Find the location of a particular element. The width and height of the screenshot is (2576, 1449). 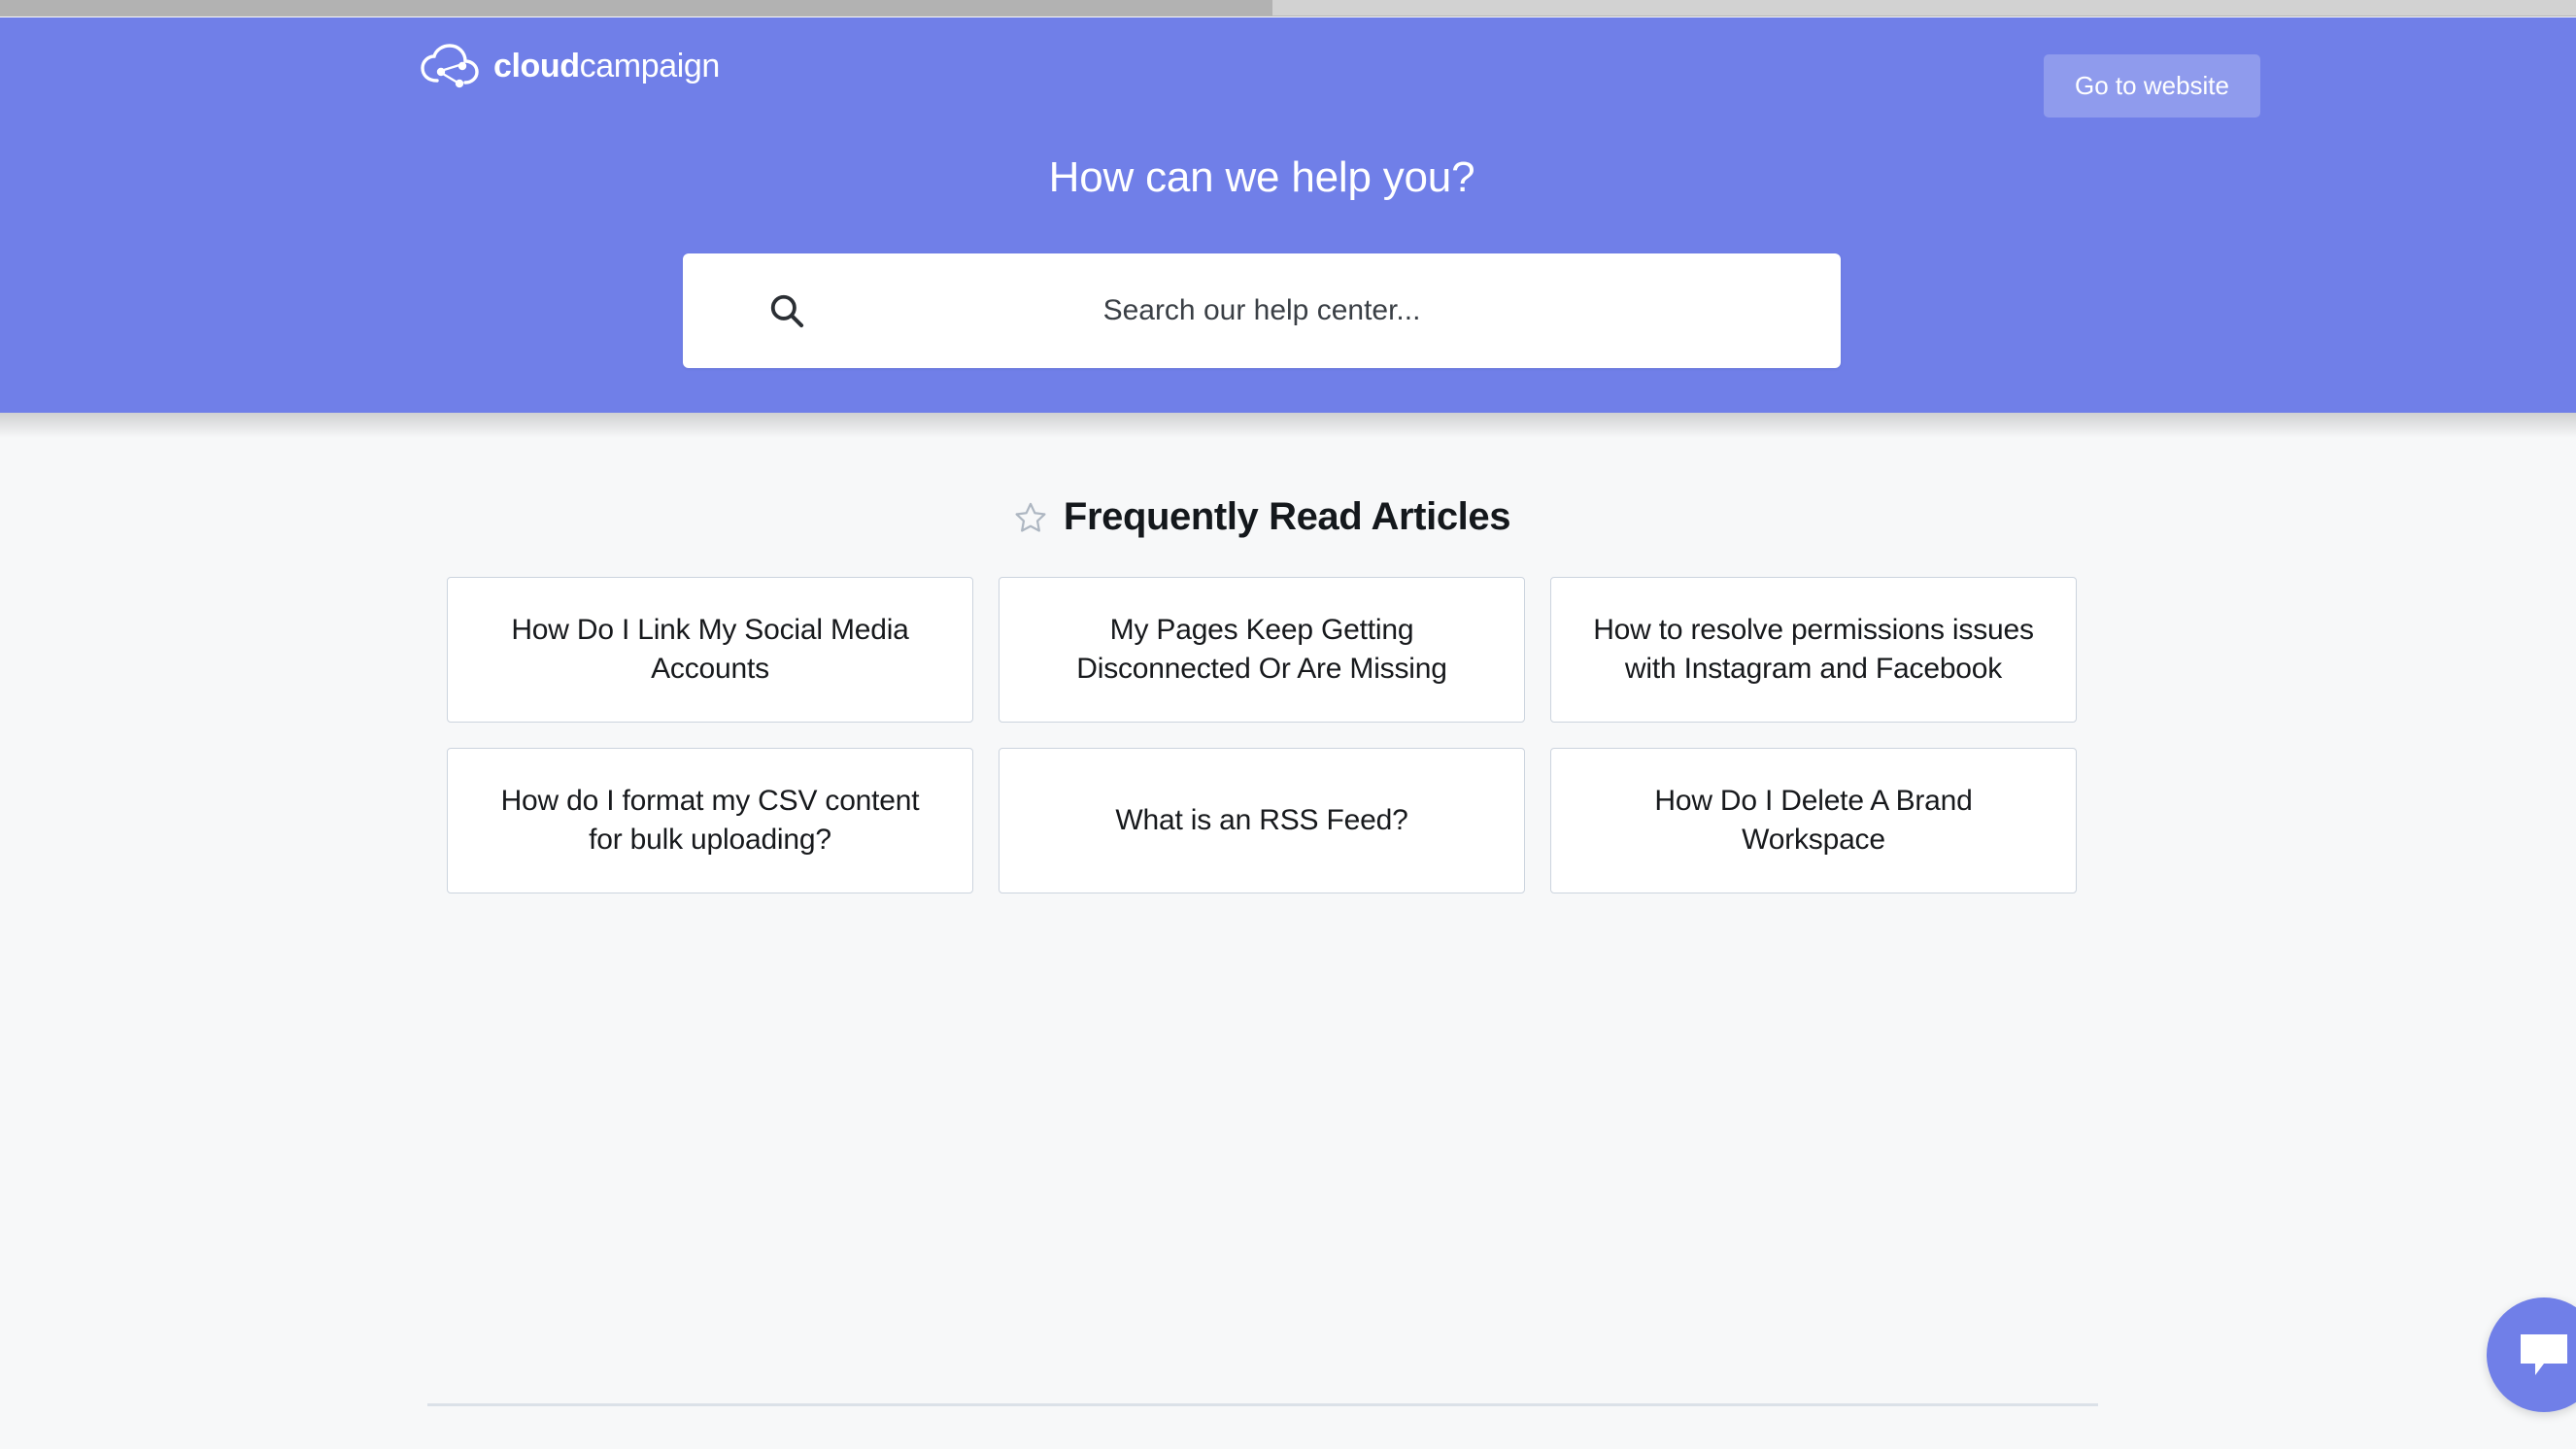

chat-widget-button is located at coordinates (2531, 1355).